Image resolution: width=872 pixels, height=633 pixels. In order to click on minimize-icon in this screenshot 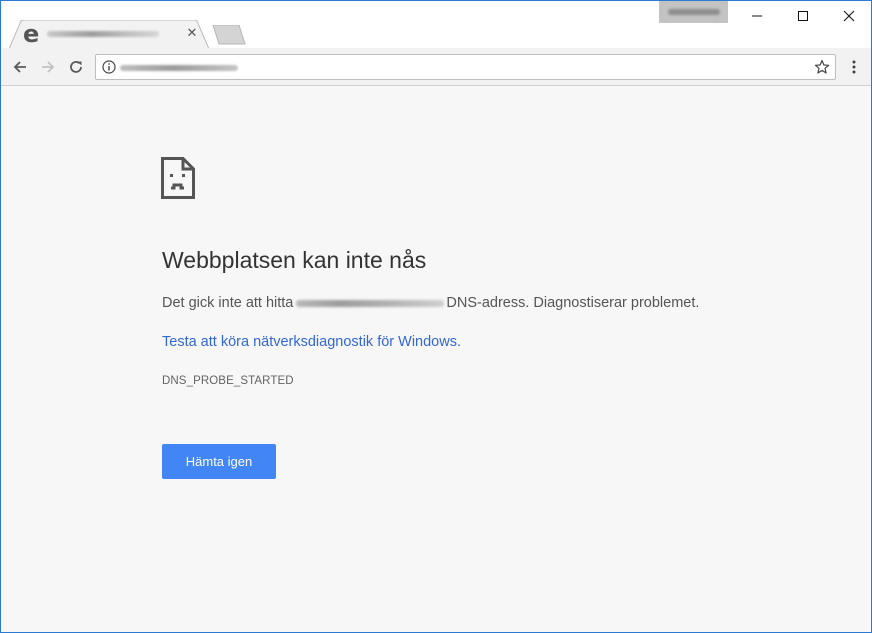, I will do `click(757, 16)`.